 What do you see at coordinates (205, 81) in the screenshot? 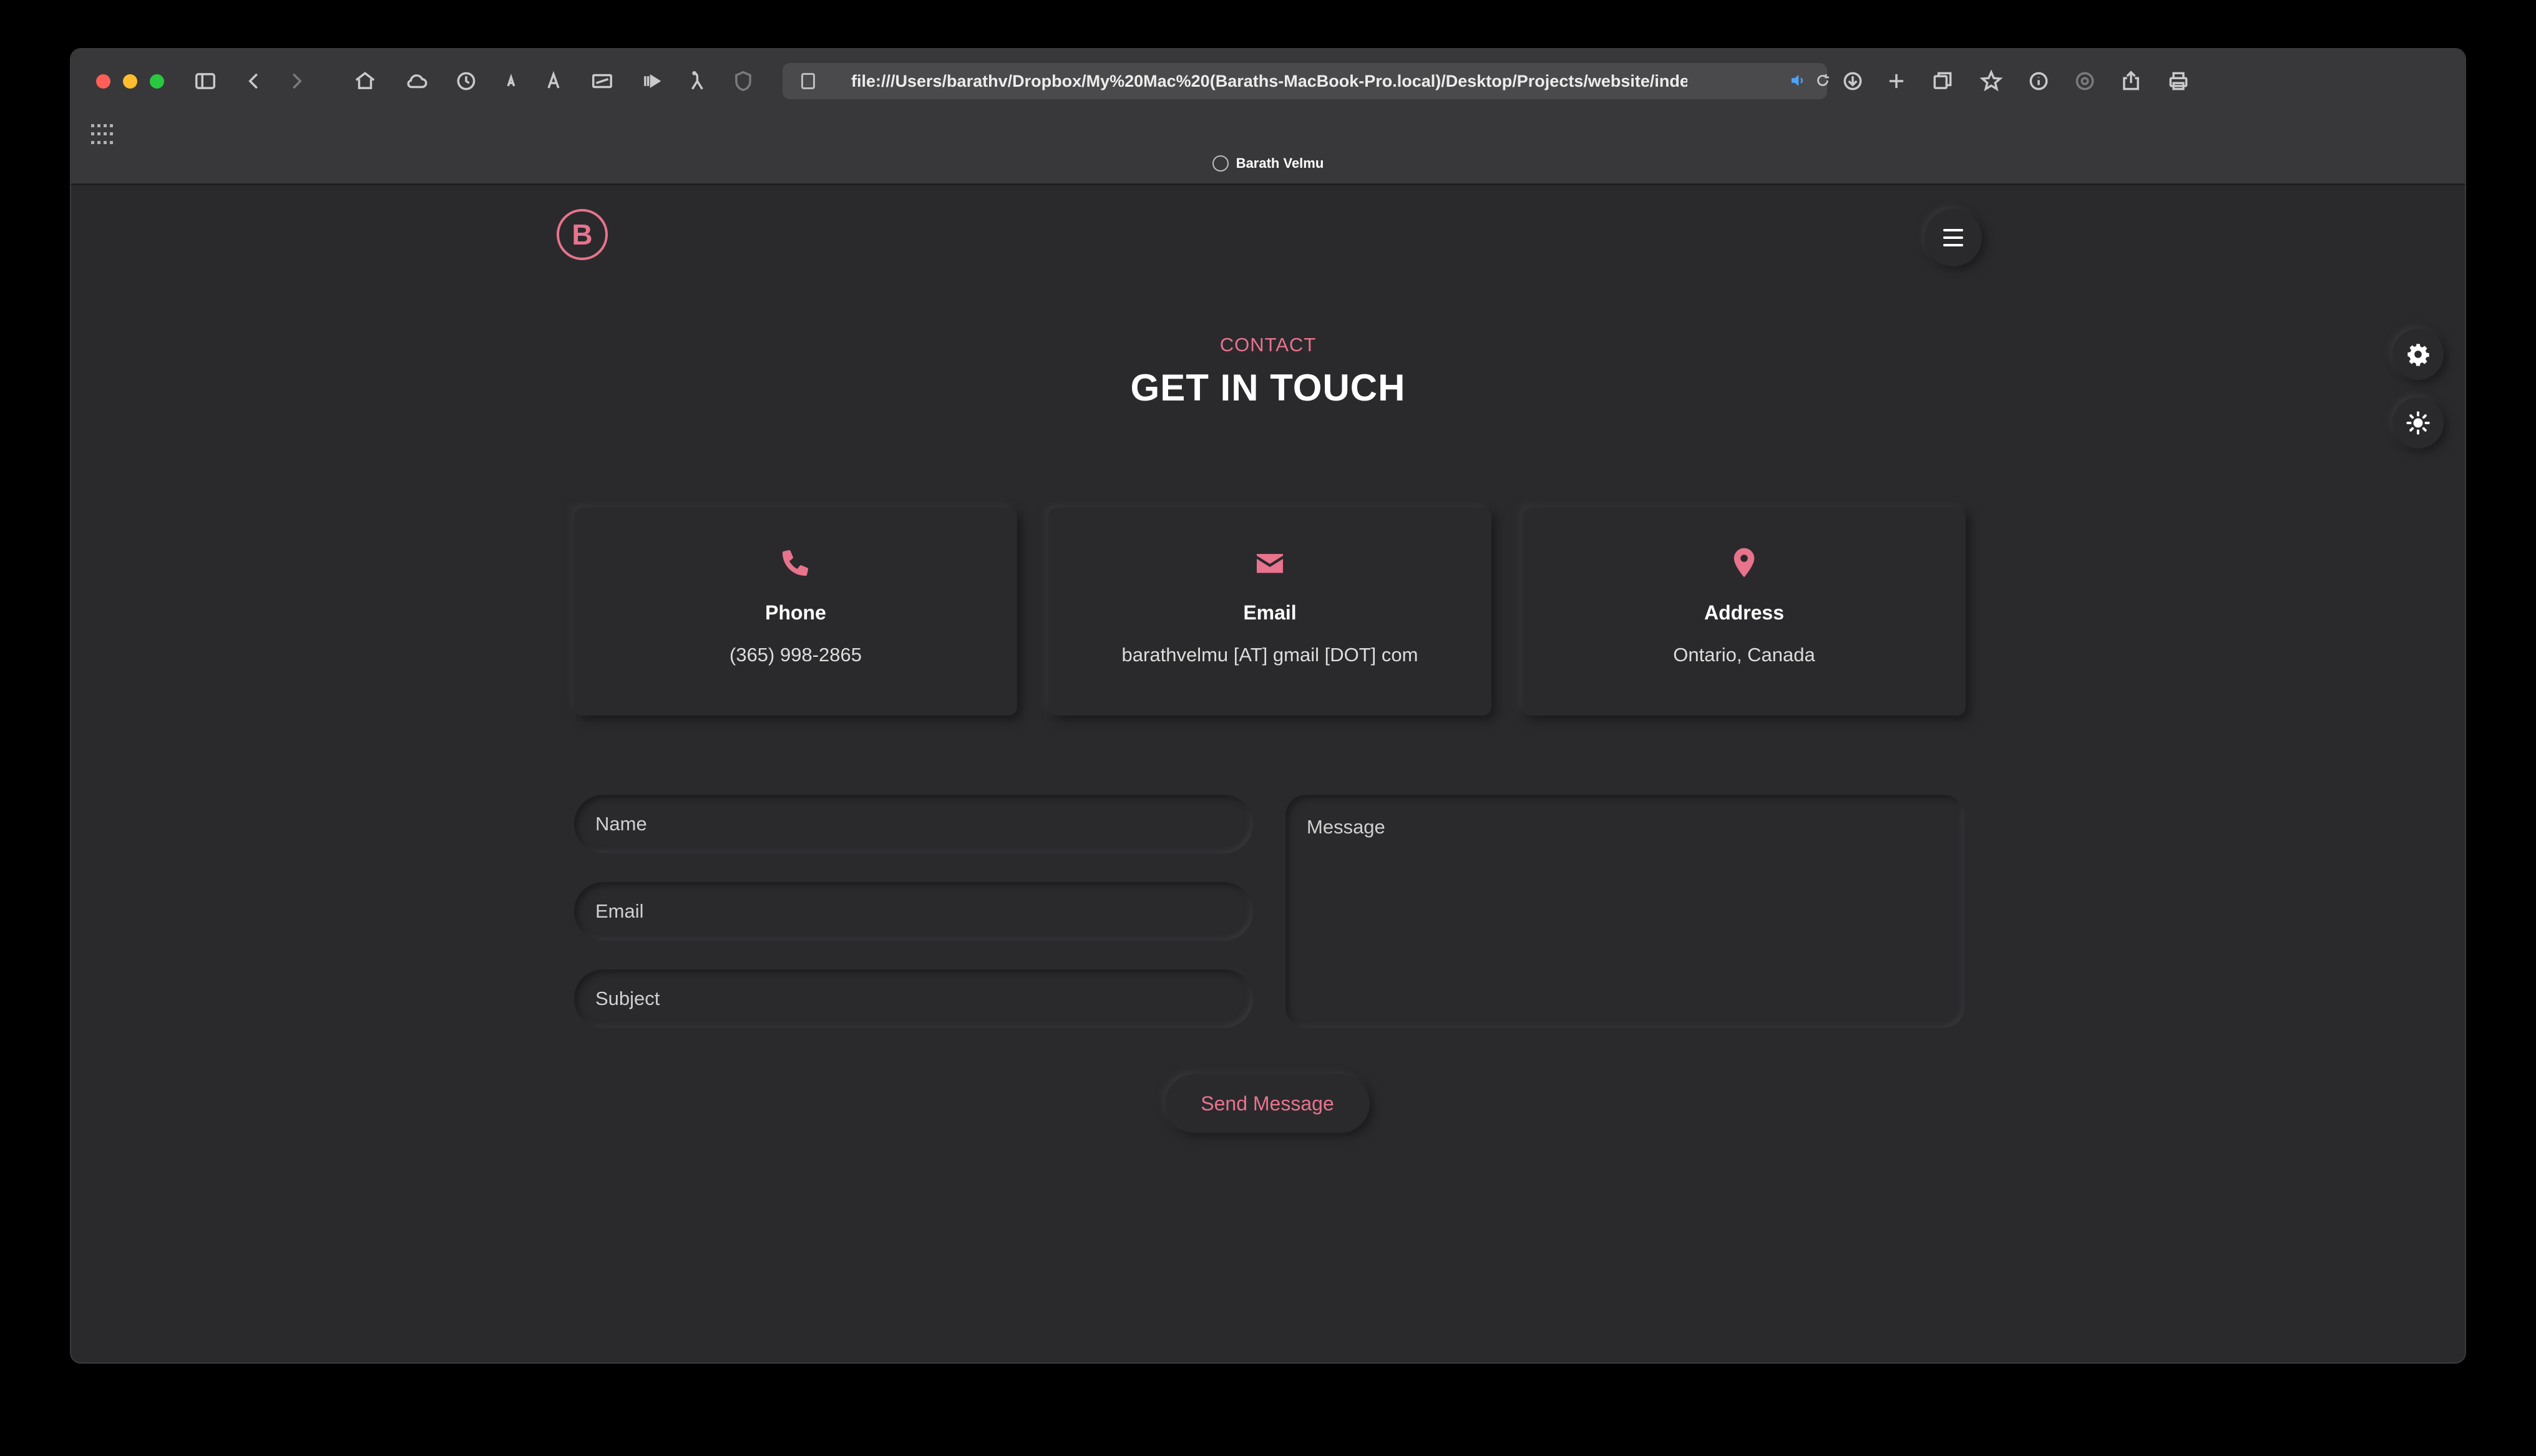
I see `sidebar-toggle-icon` at bounding box center [205, 81].